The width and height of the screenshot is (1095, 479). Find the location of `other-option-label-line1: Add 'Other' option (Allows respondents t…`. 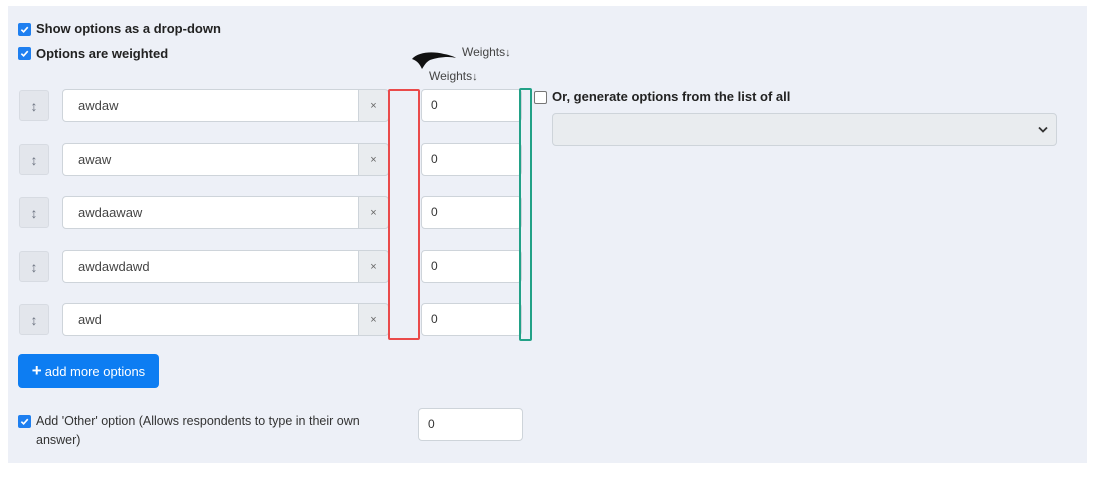

other-option-label-line1: Add 'Other' option (Allows respondents t… is located at coordinates (198, 421).